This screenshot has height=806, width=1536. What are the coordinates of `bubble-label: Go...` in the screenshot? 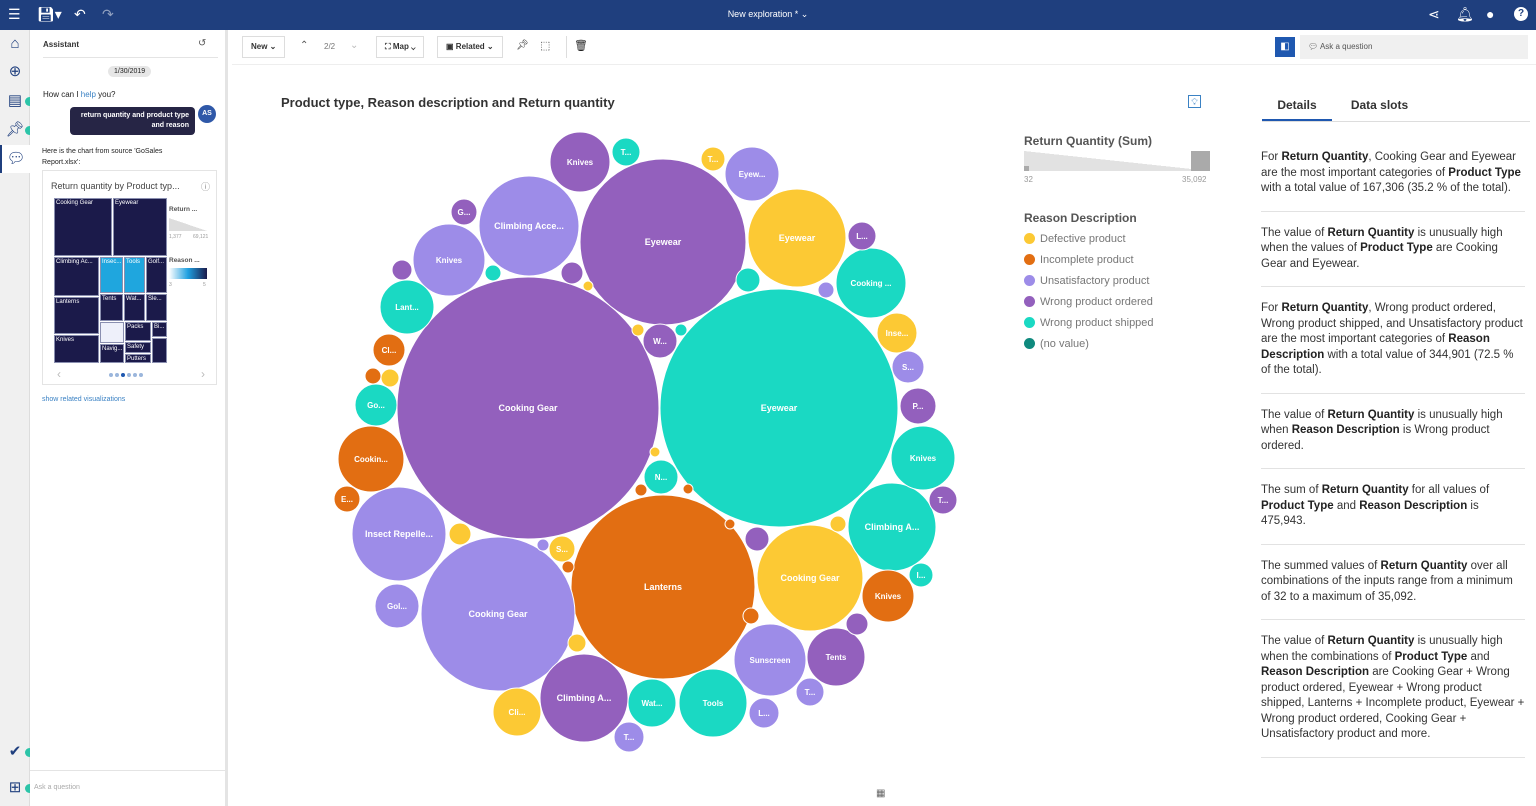 It's located at (376, 405).